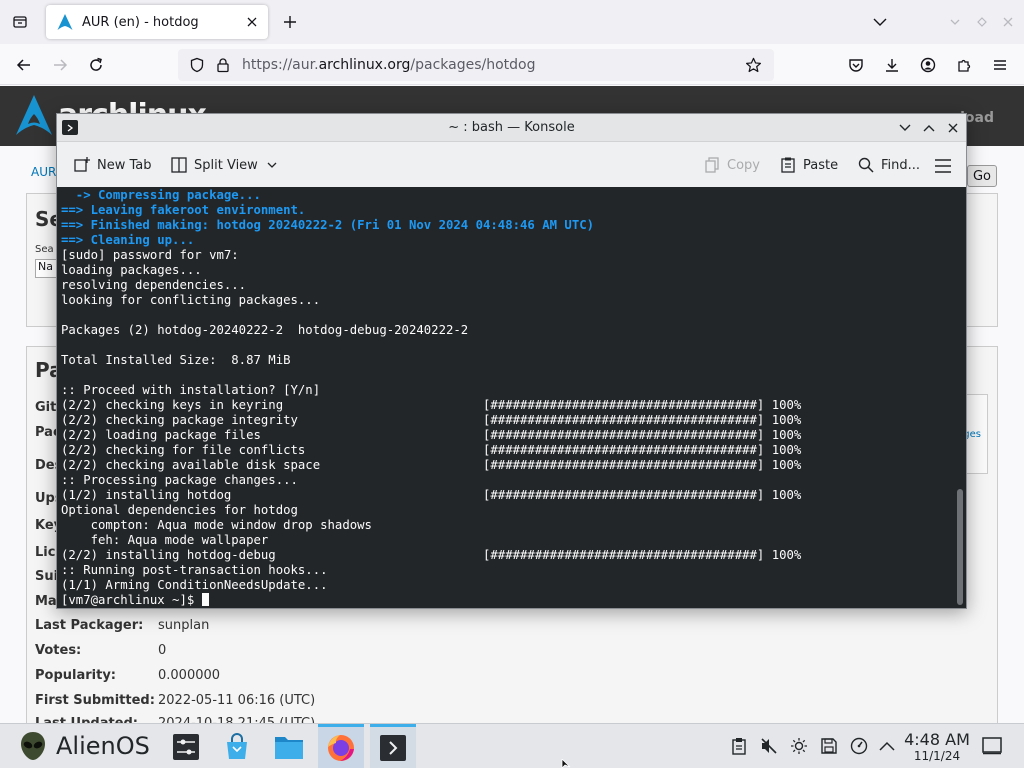 This screenshot has width=1024, height=768. I want to click on bookmark-star-icon, so click(753, 65).